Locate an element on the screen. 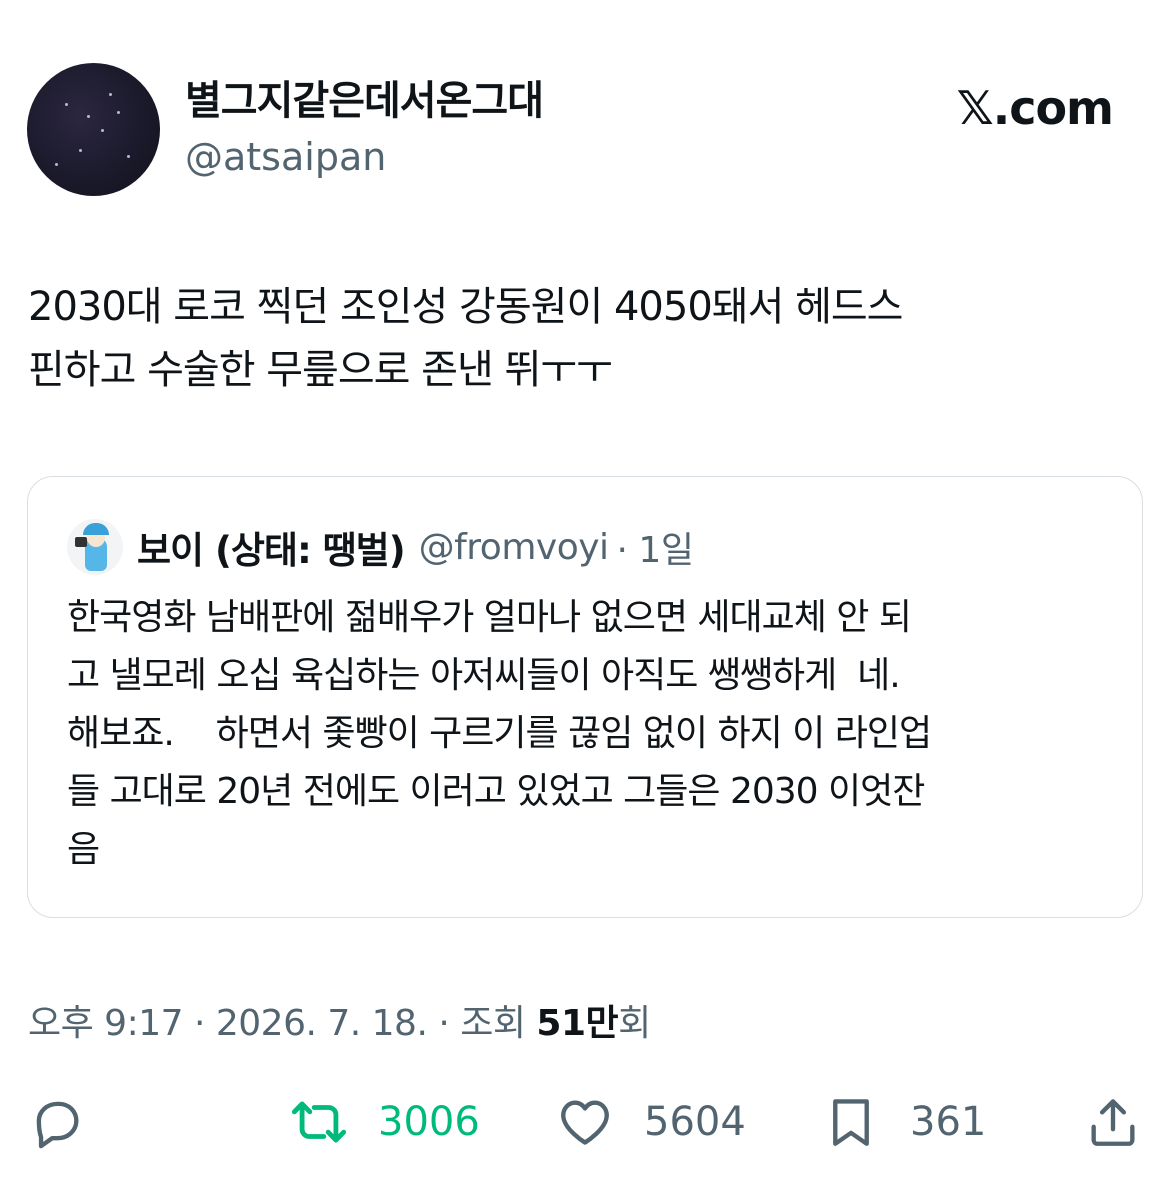 The width and height of the screenshot is (1170, 1181). retweet-count: 3006 is located at coordinates (429, 1122).